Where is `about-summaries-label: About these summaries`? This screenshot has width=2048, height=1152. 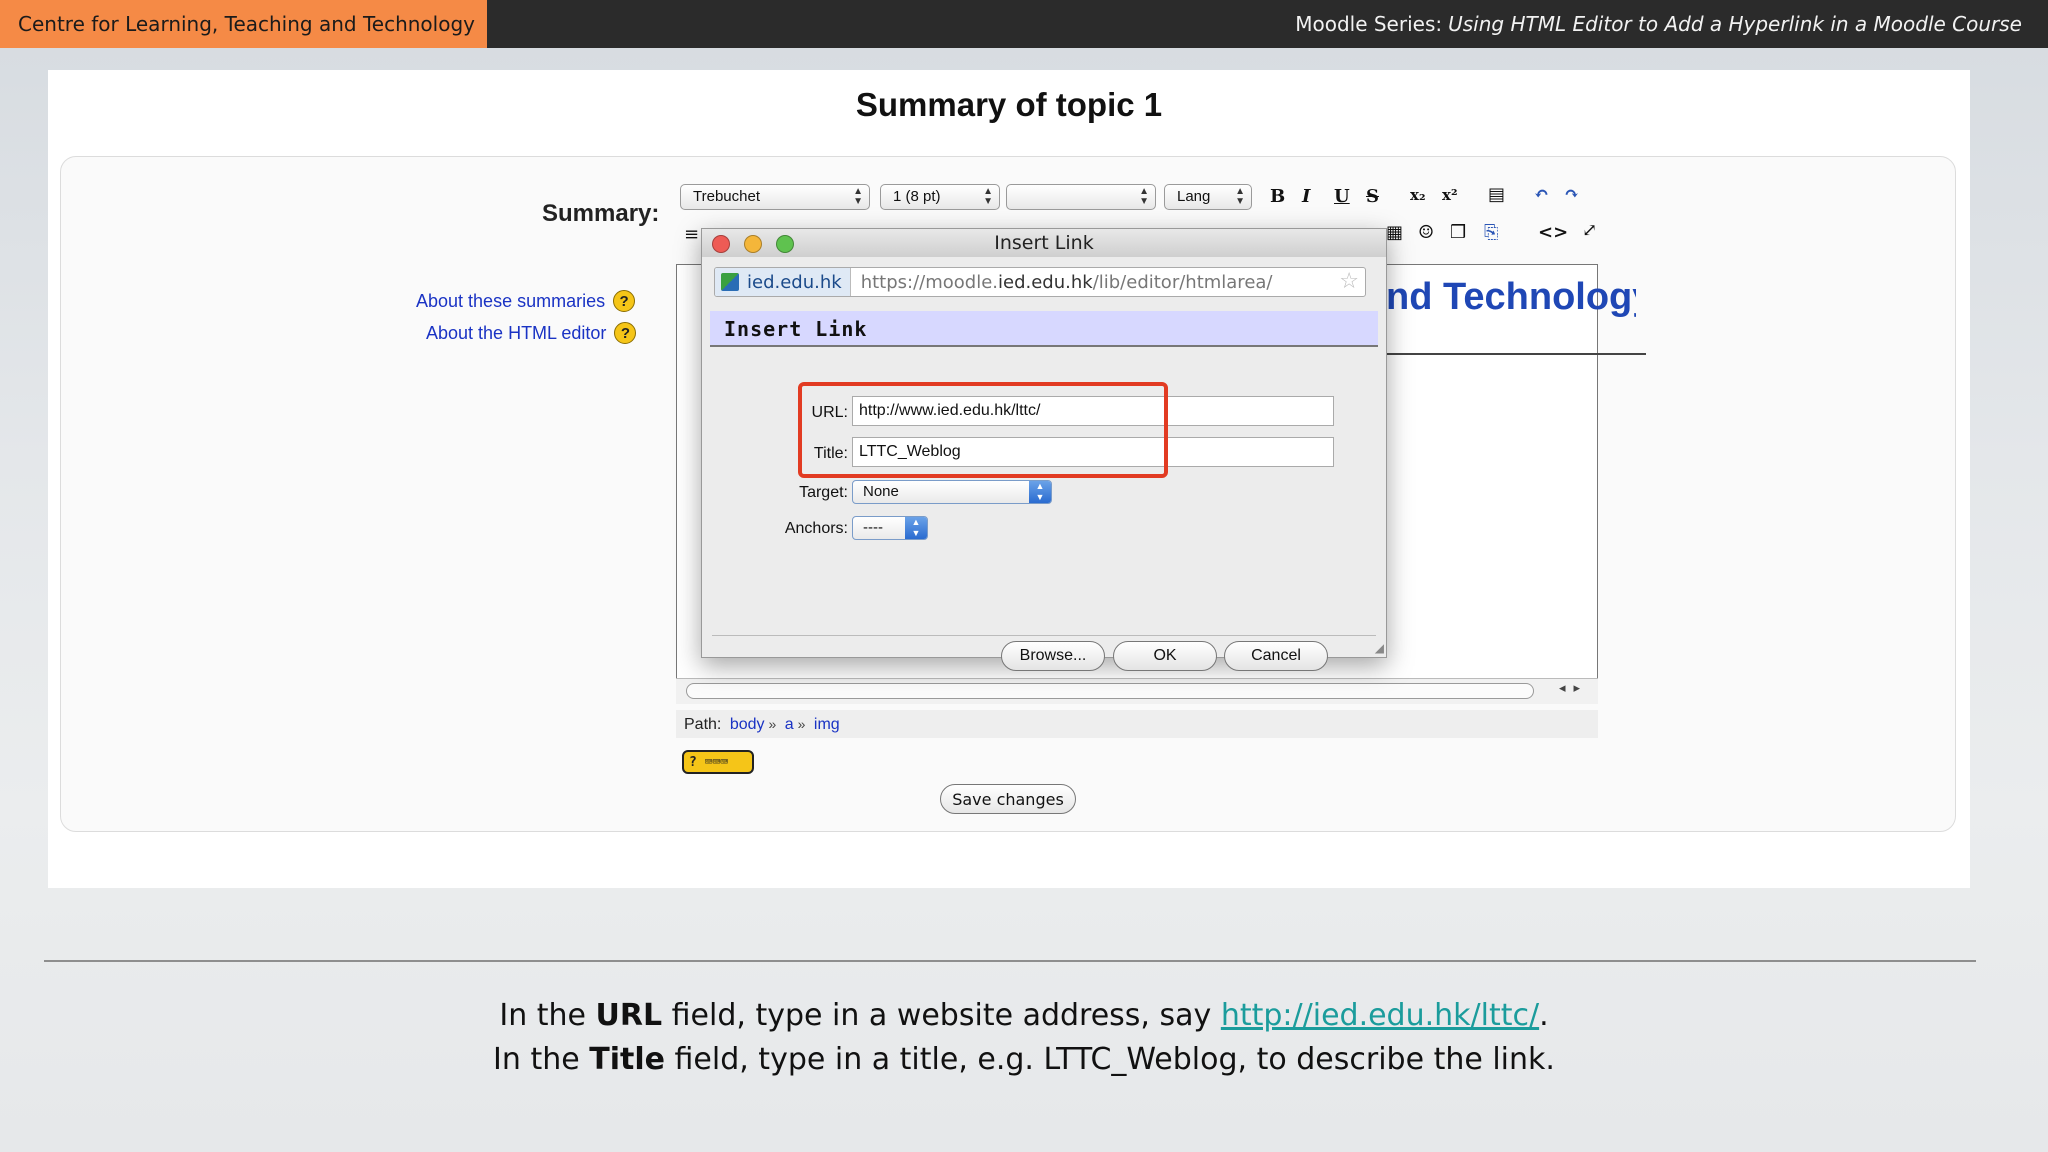 about-summaries-label: About these summaries is located at coordinates (511, 300).